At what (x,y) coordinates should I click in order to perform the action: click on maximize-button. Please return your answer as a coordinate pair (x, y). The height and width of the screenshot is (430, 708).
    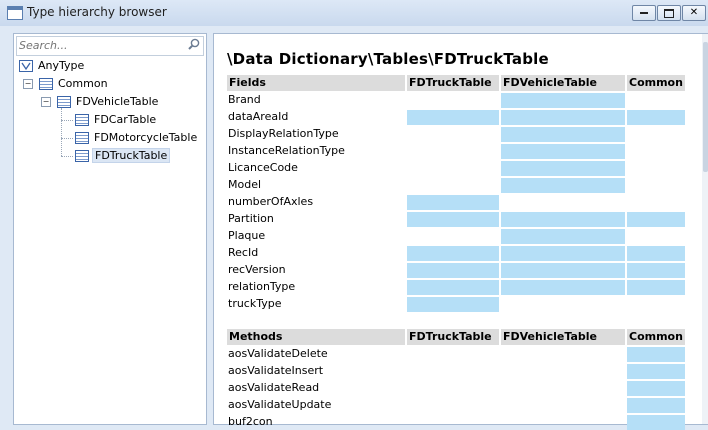
    Looking at the image, I should click on (669, 13).